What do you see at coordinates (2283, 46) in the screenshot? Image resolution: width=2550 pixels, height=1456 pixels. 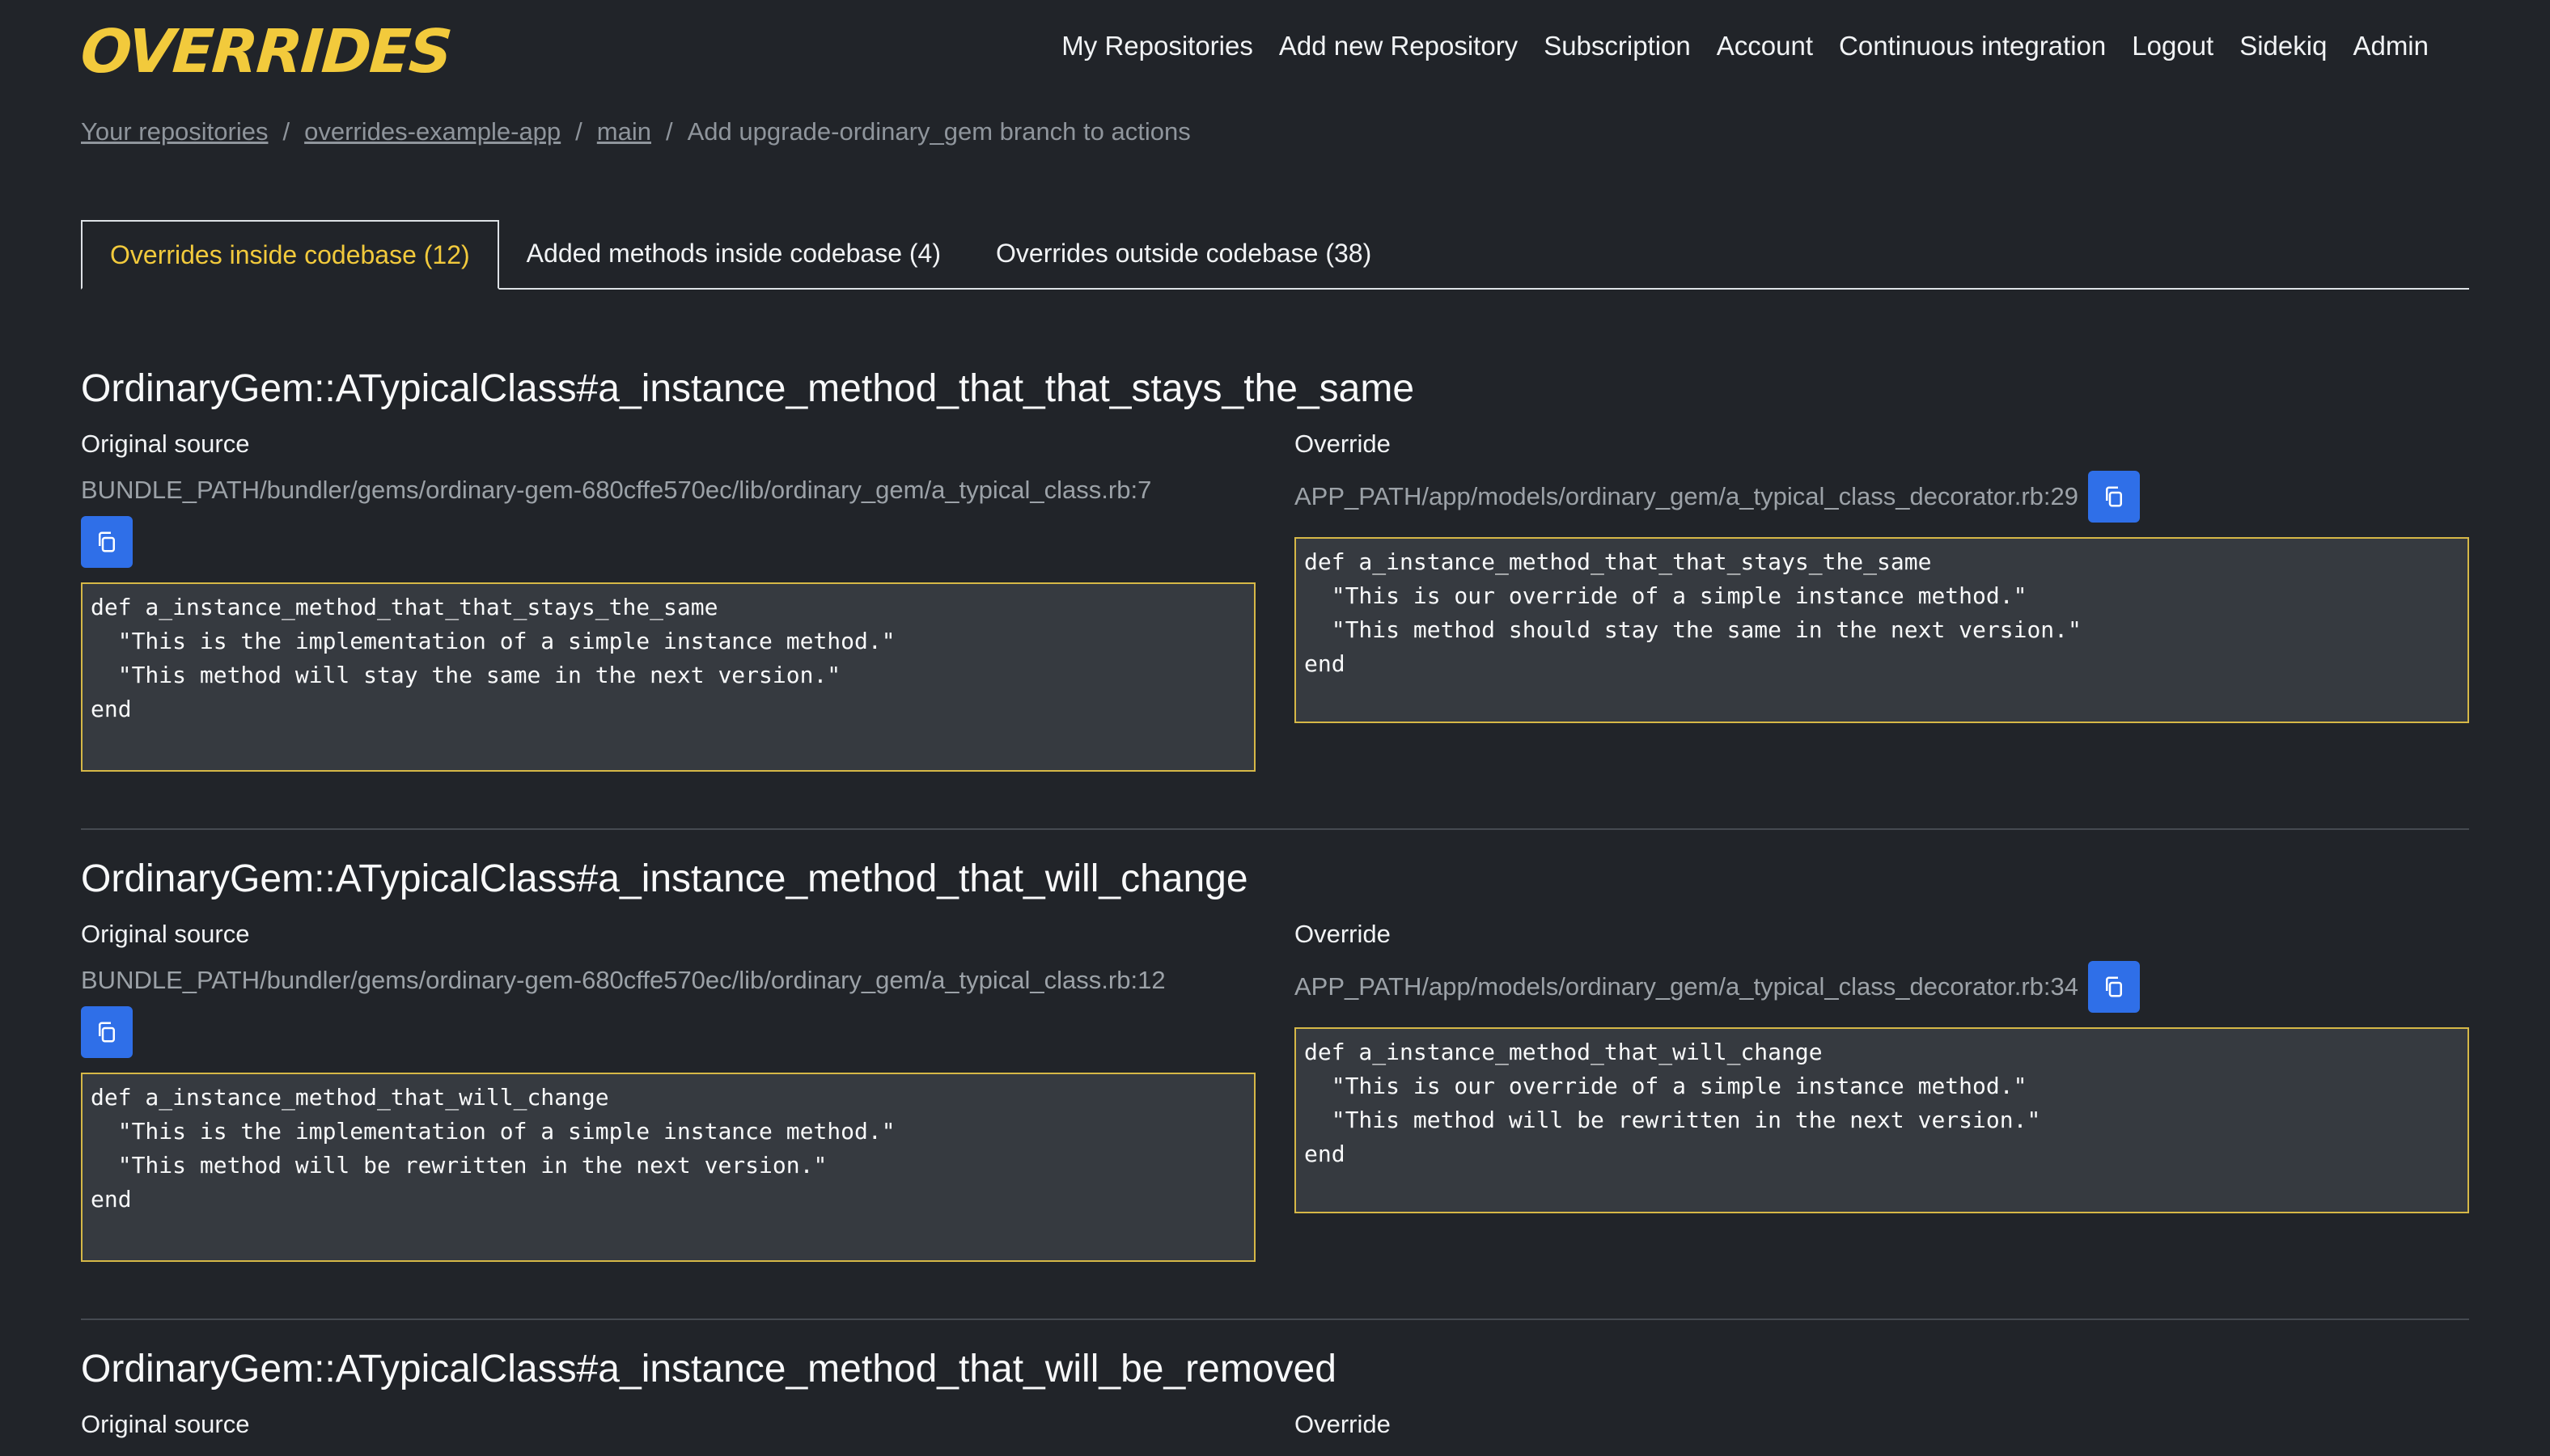 I see `nav-sidekiq: Sidekiq` at bounding box center [2283, 46].